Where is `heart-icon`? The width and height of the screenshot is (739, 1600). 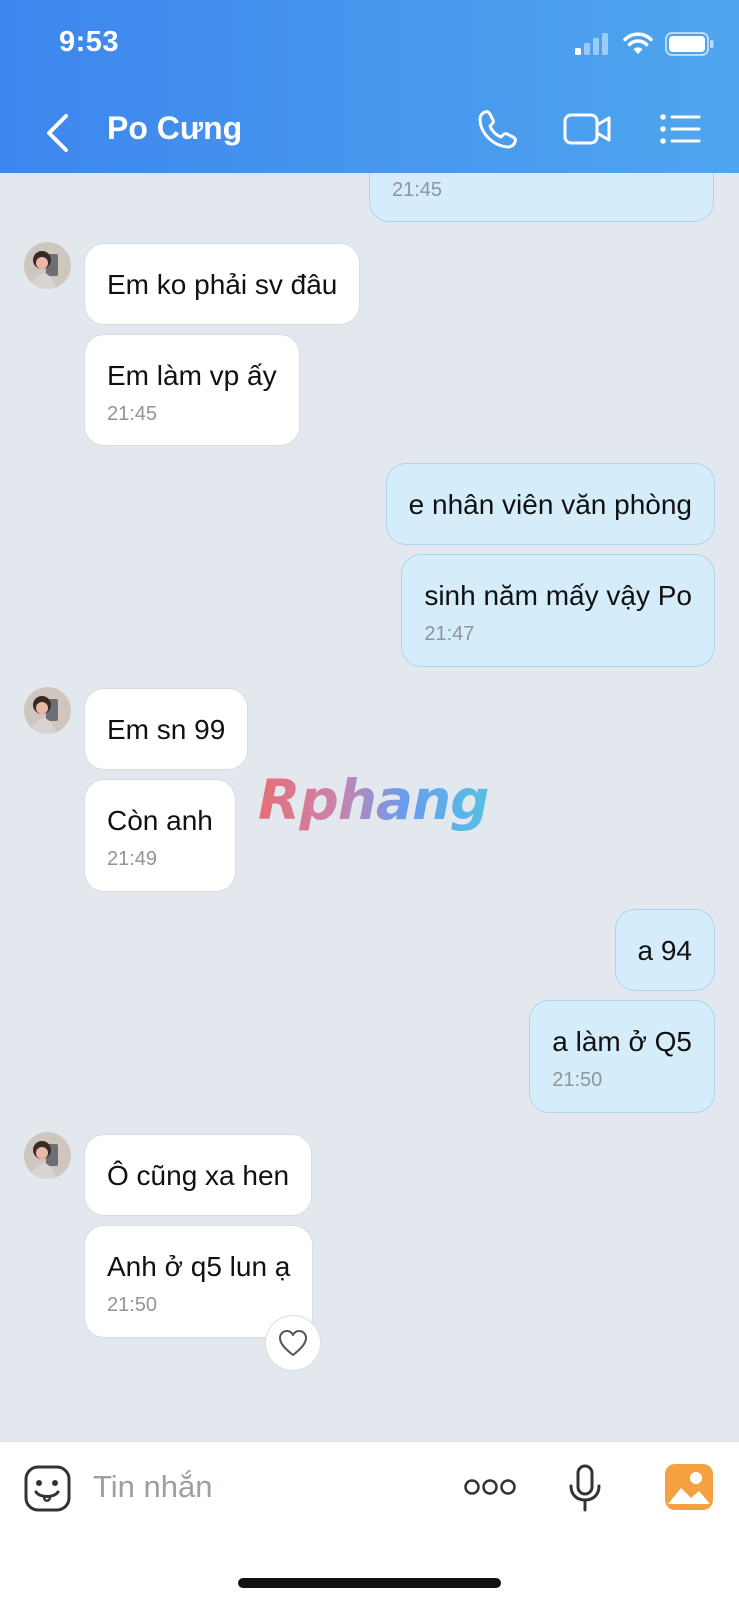
heart-icon is located at coordinates (293, 1343).